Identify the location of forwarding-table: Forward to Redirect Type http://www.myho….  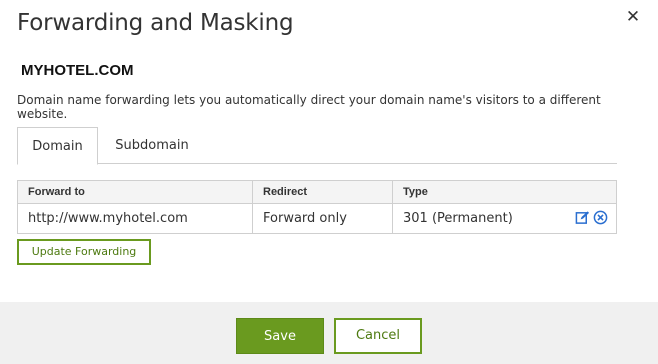
(317, 207).